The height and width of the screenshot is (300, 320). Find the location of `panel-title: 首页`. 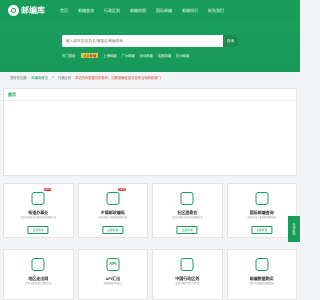

panel-title: 首页 is located at coordinates (150, 95).